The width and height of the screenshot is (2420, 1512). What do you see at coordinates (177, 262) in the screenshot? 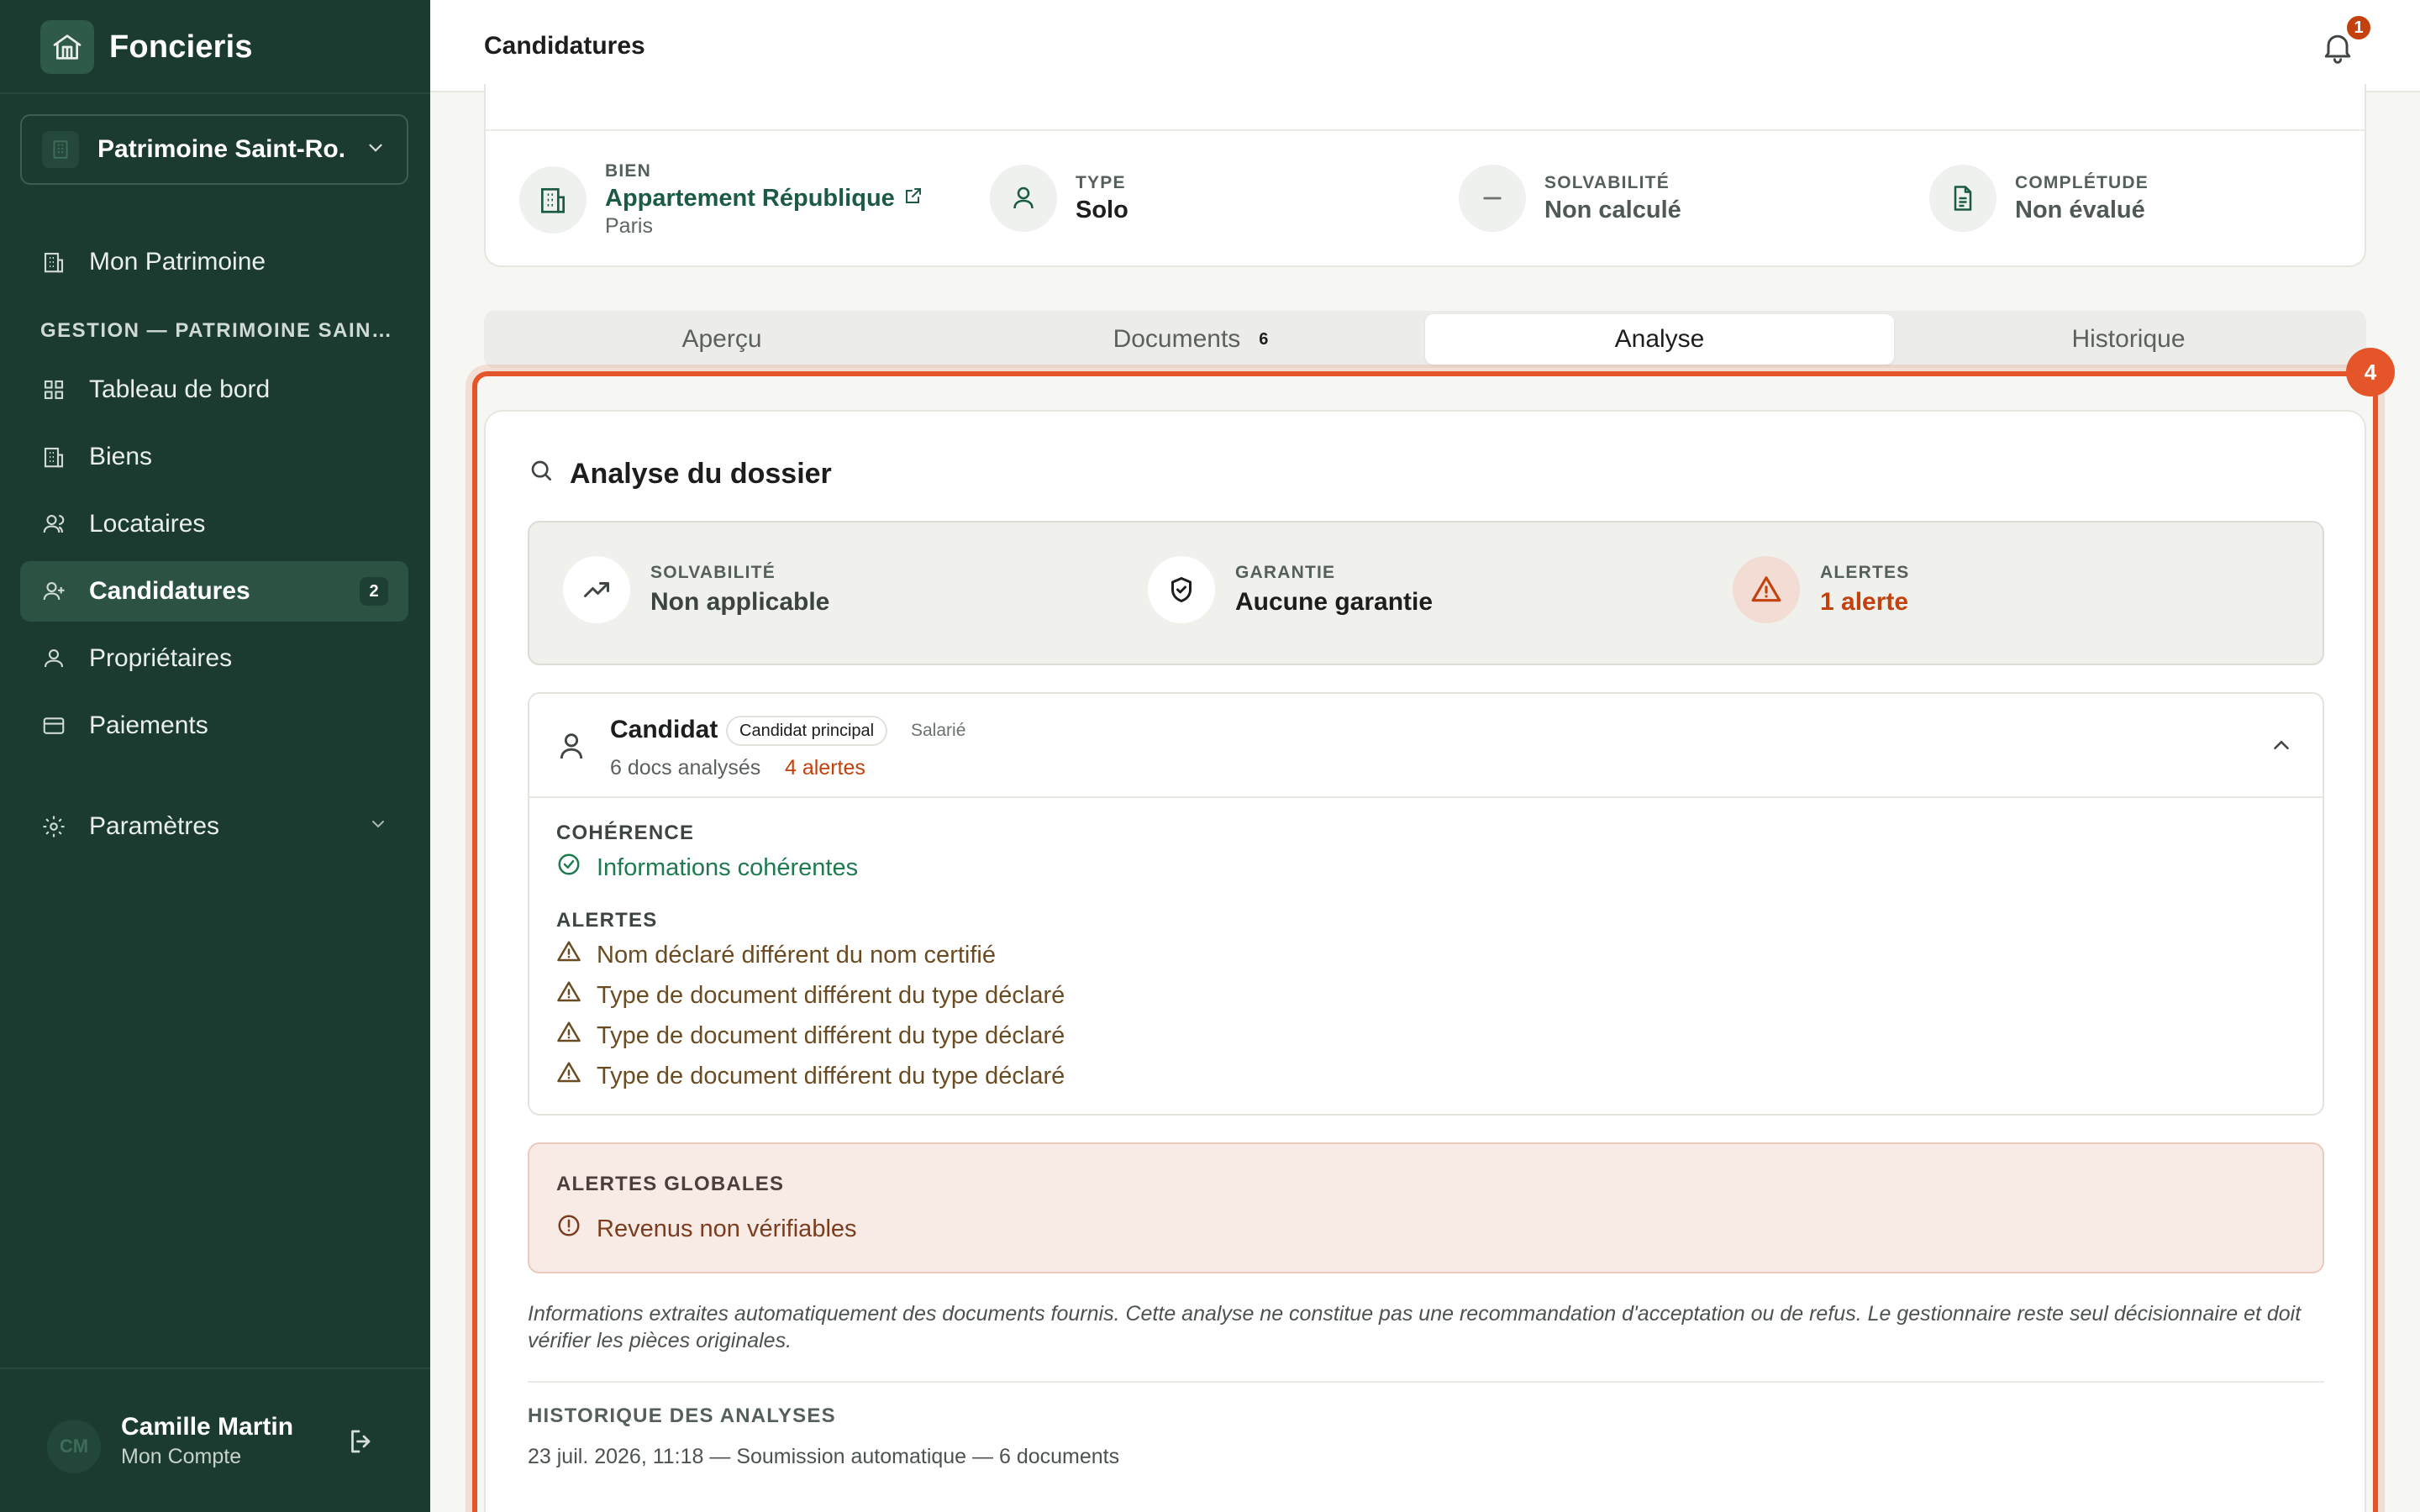
I see `nav-label: Mon Patrimoine` at bounding box center [177, 262].